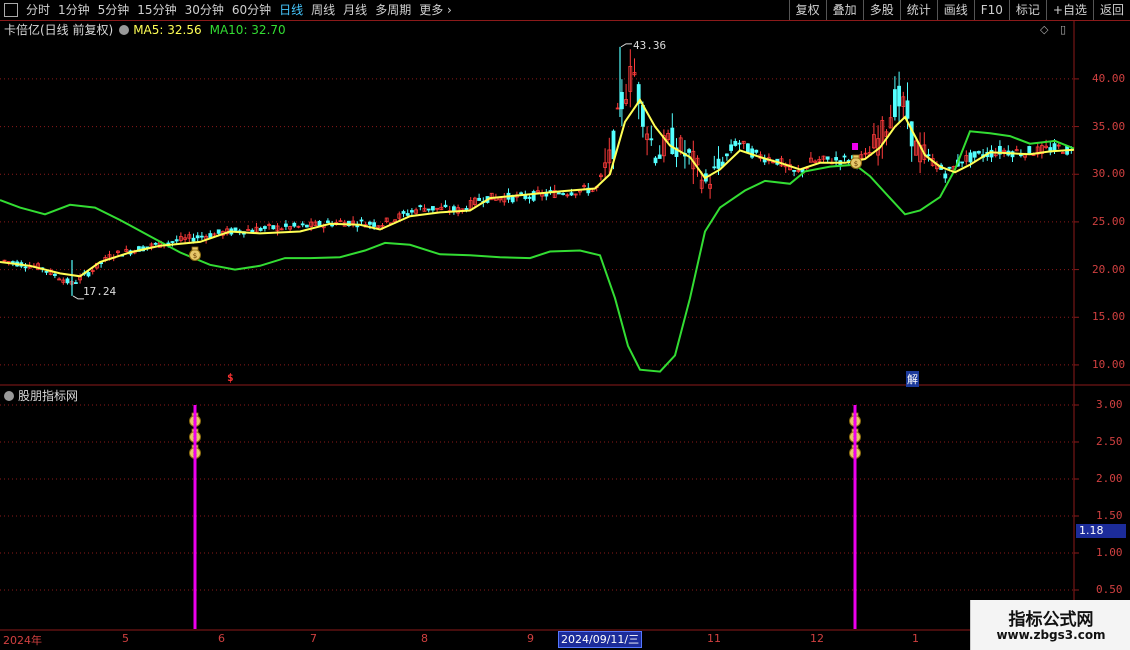 This screenshot has height=650, width=1130. What do you see at coordinates (844, 10) in the screenshot?
I see `overlay-button: 叠加` at bounding box center [844, 10].